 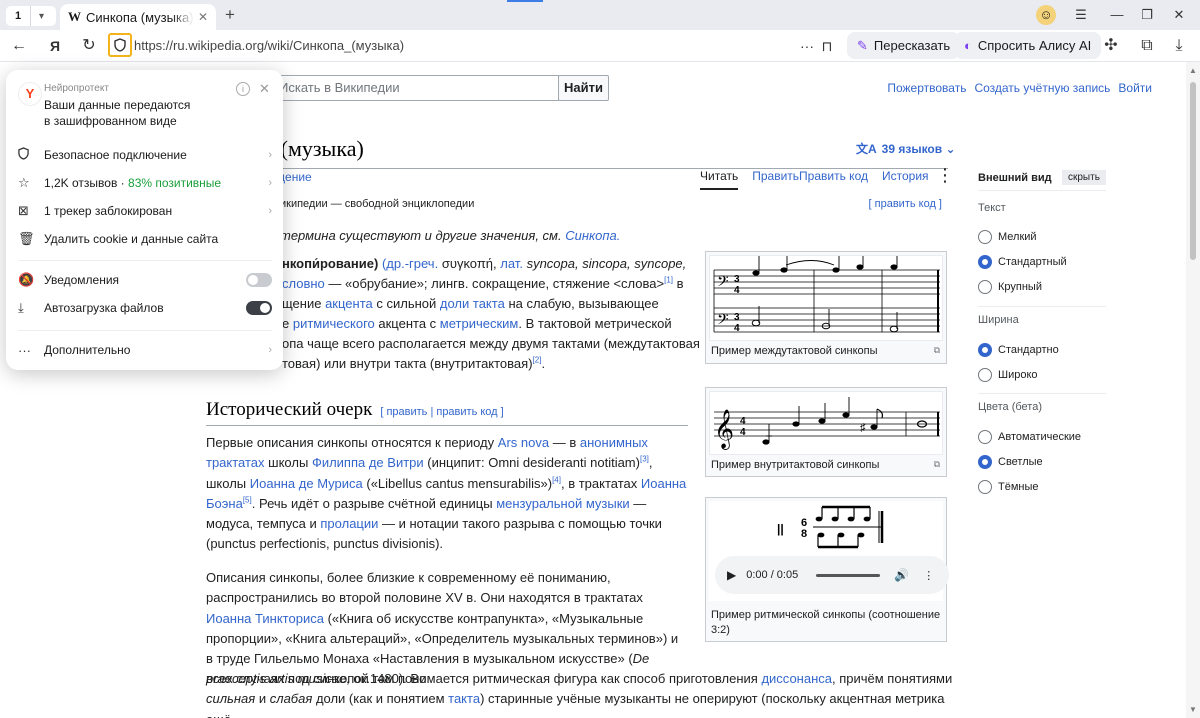 I want to click on autodownload-row: ⤓ Автозагрузка файлов, so click(x=145, y=308).